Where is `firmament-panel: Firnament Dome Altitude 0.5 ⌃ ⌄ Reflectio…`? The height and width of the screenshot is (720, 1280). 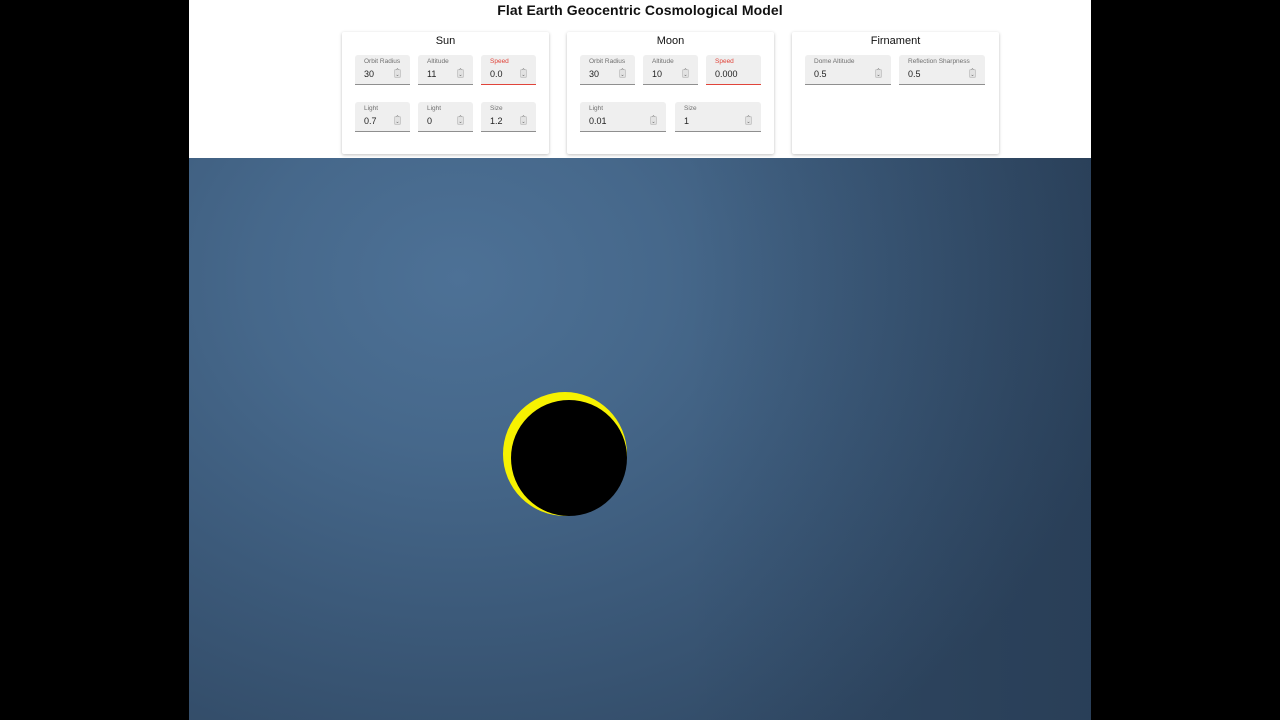
firmament-panel: Firnament Dome Altitude 0.5 ⌃ ⌄ Reflectio… is located at coordinates (895, 93).